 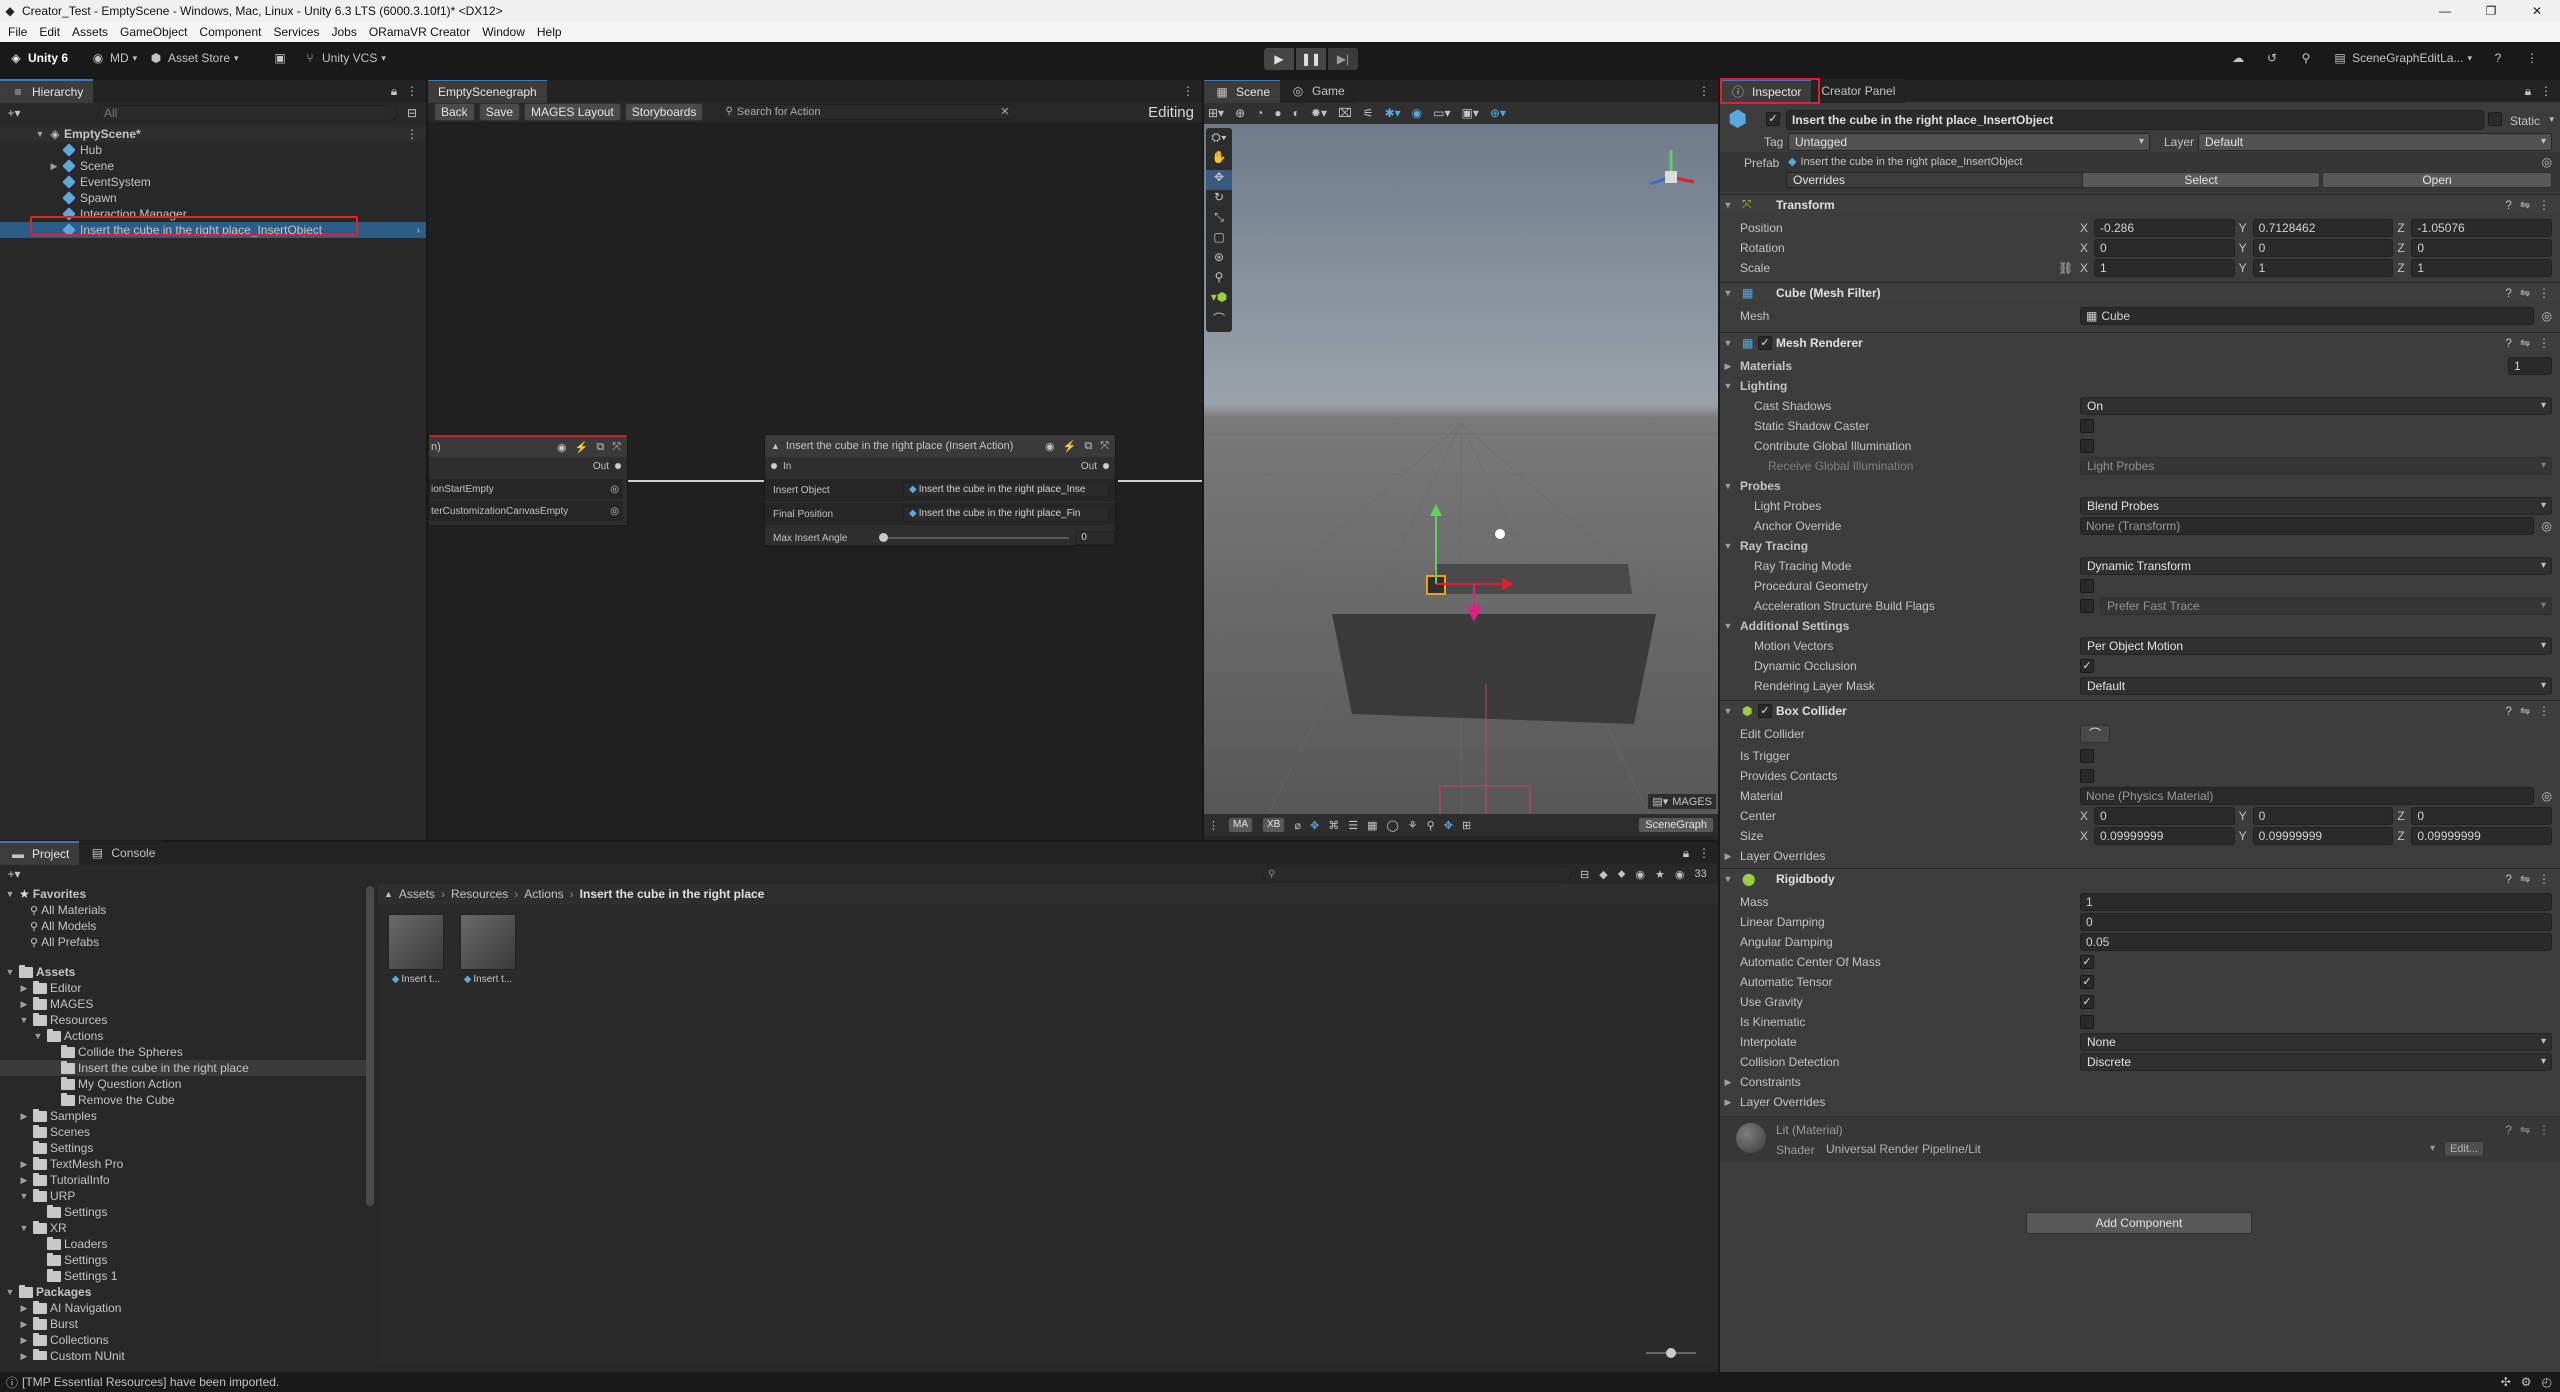 What do you see at coordinates (2095, 734) in the screenshot?
I see `edit-collider-button: ⌒` at bounding box center [2095, 734].